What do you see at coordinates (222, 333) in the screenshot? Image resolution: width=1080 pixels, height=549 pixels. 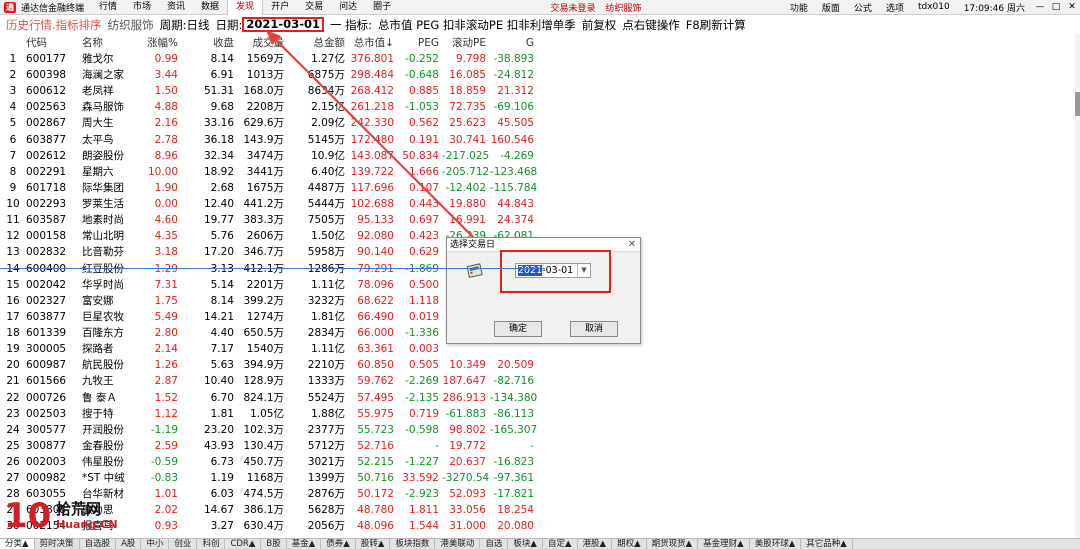 I see `close-price: 4.40` at bounding box center [222, 333].